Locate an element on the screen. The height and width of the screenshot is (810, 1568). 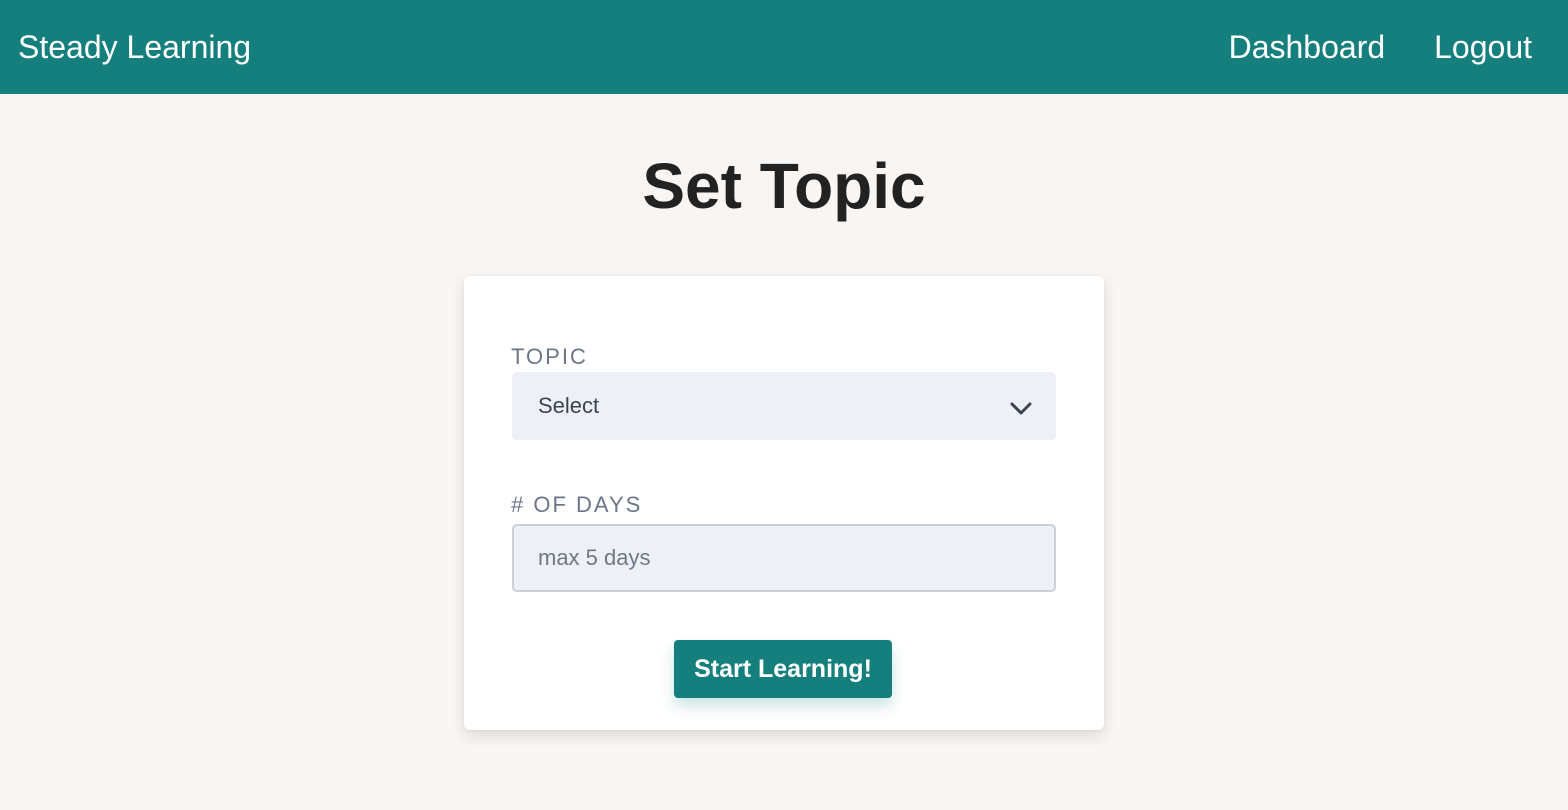
page-title: Set Topic is located at coordinates (784, 186).